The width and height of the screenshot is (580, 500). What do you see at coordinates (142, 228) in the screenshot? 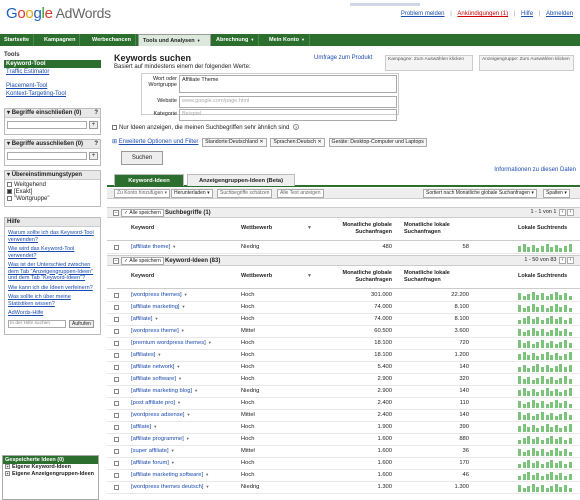
I see `col-keyword: Keyword` at bounding box center [142, 228].